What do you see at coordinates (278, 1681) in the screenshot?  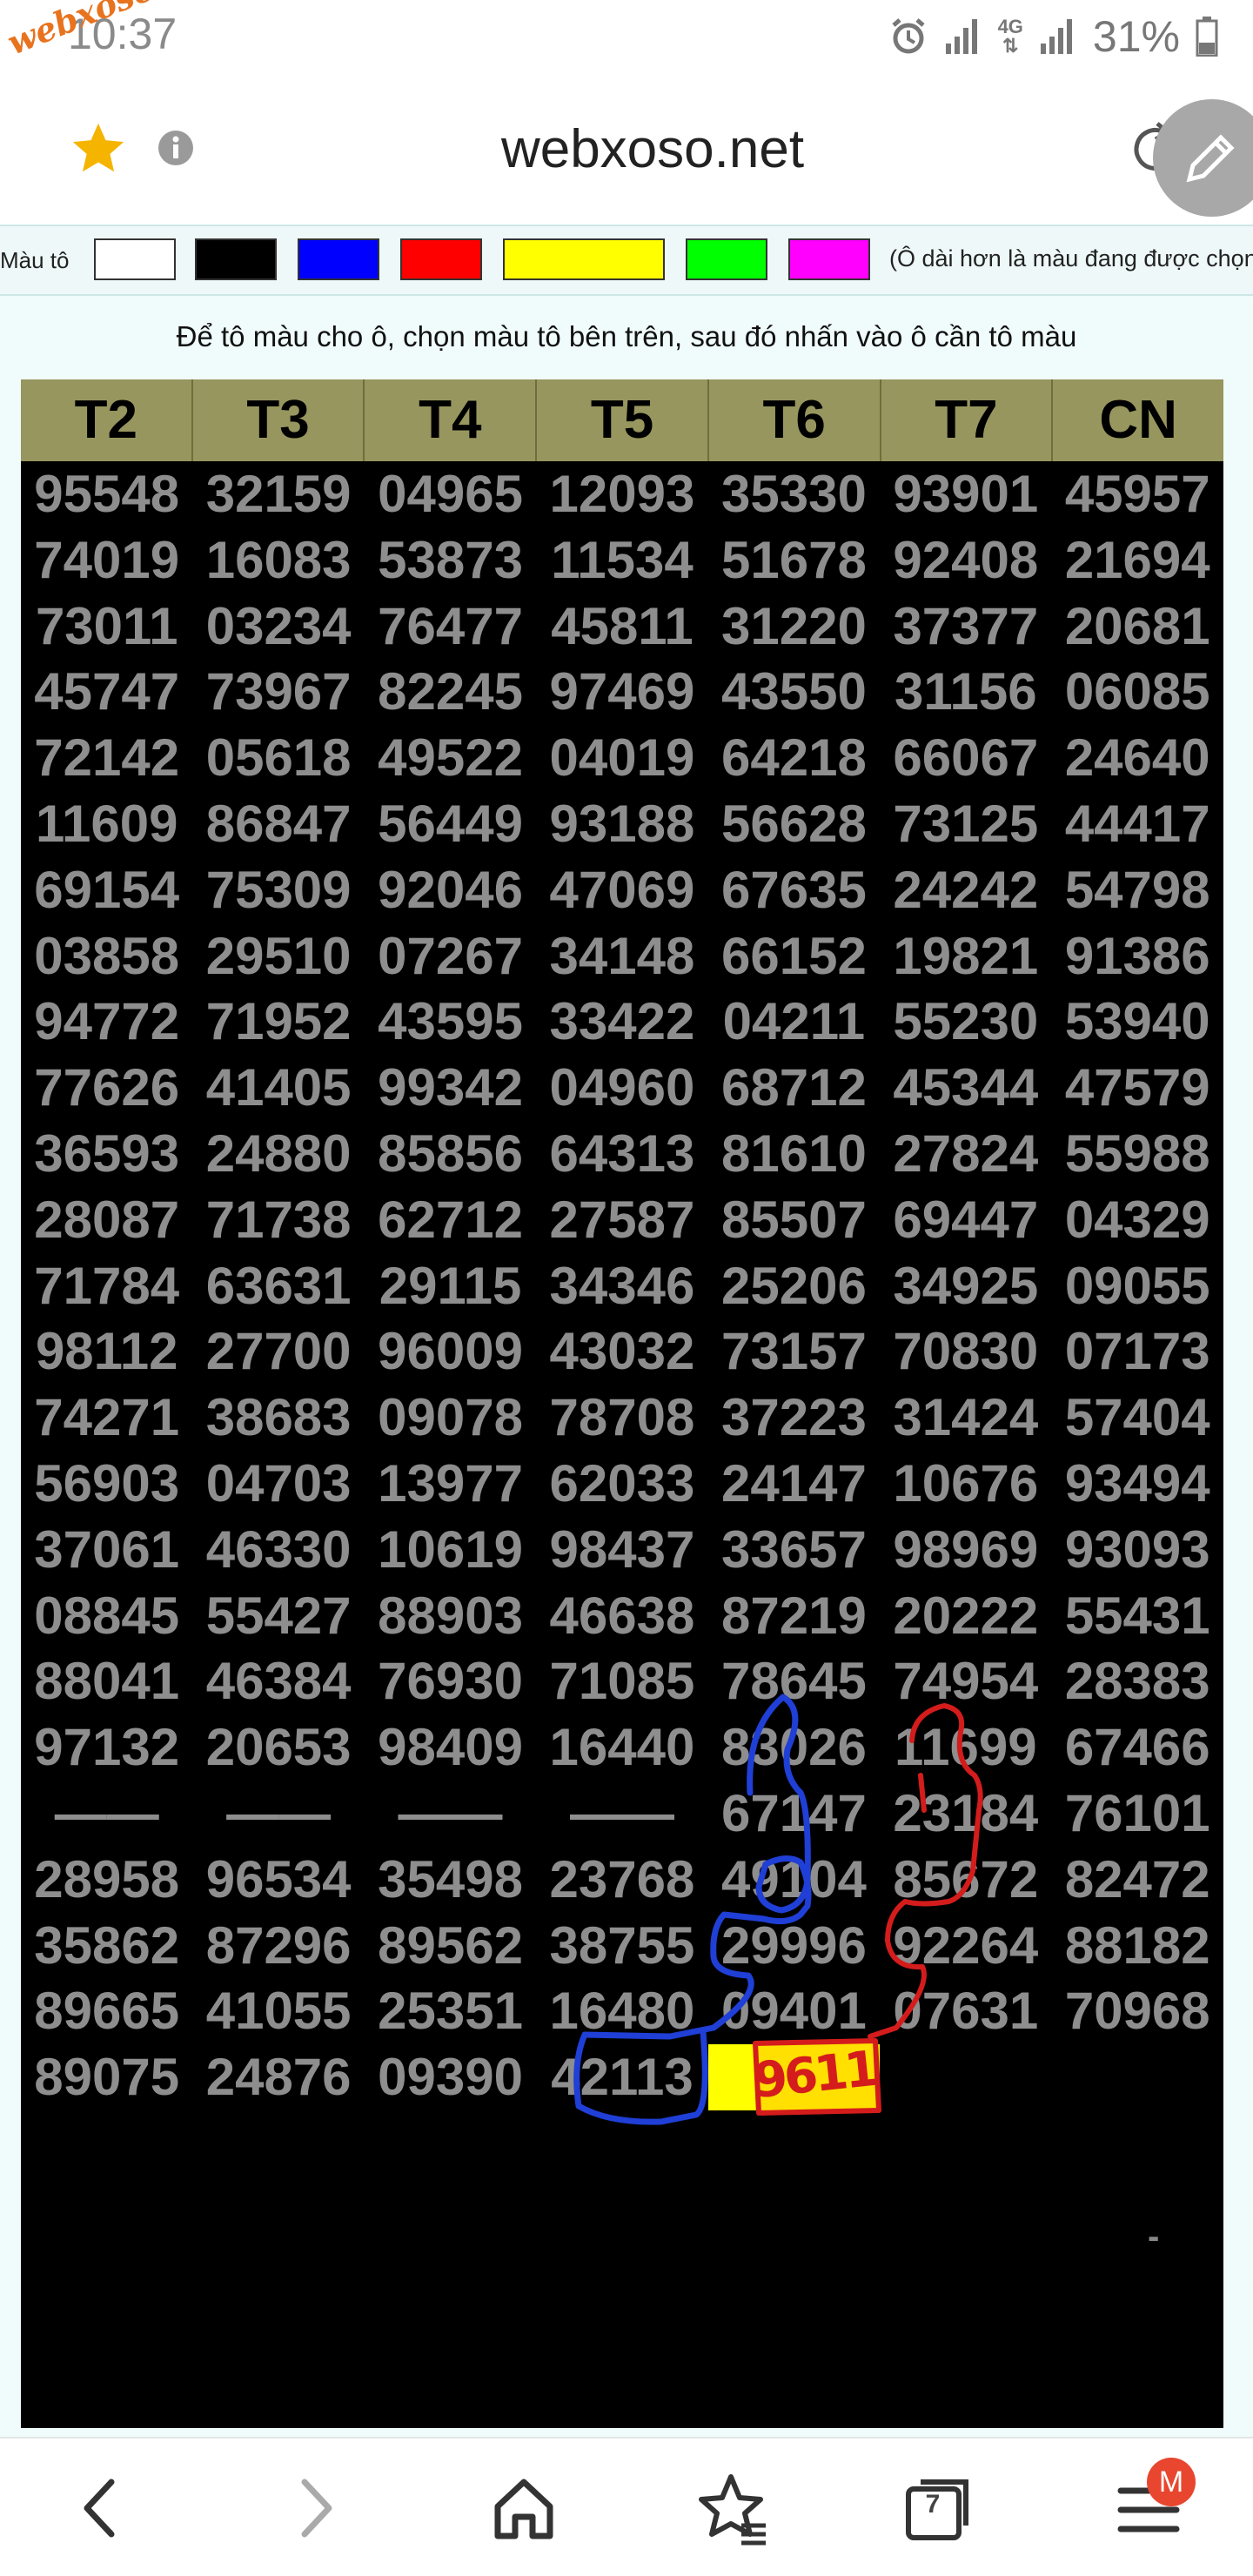 I see `table-cell: 46384` at bounding box center [278, 1681].